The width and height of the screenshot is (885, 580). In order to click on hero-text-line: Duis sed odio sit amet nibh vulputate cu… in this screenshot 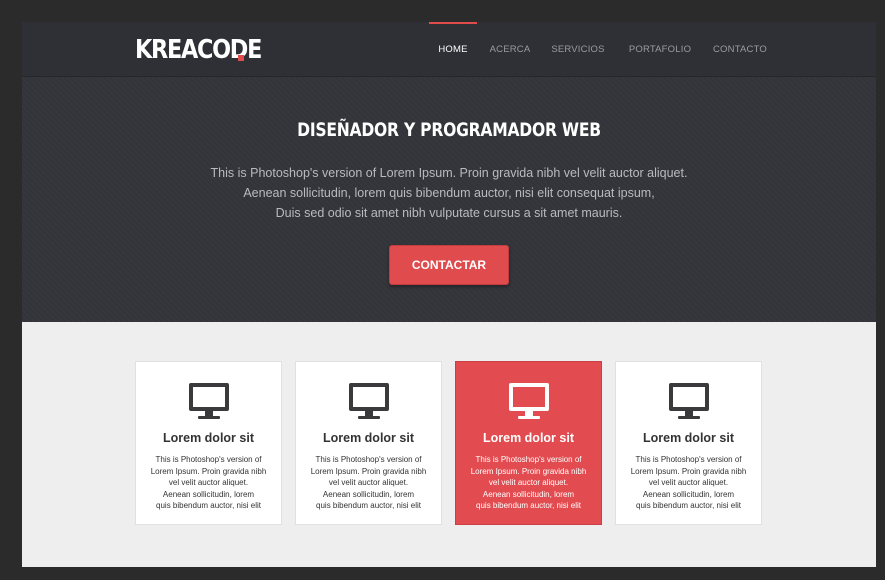, I will do `click(449, 213)`.